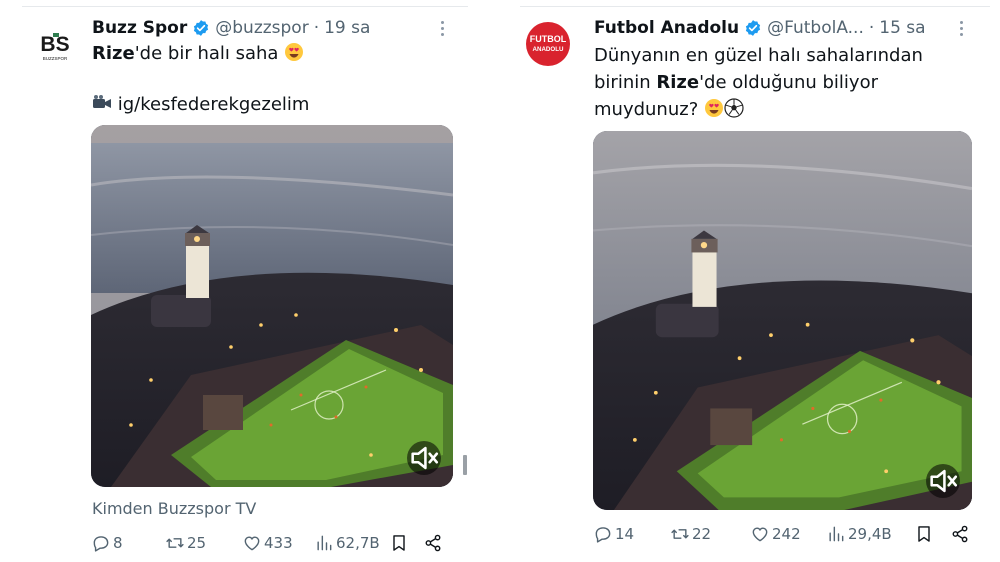 The image size is (1000, 562). What do you see at coordinates (646, 109) in the screenshot?
I see `text-part: muydunuz?` at bounding box center [646, 109].